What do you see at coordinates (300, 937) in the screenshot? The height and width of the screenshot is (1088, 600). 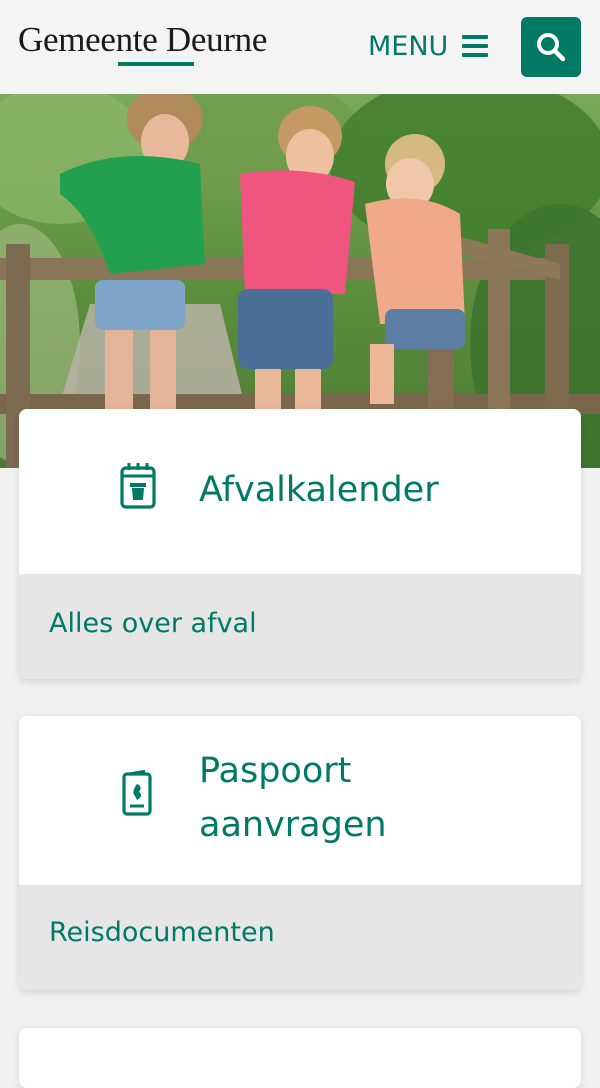 I see `card-paspoort-link: Reisdocumenten` at bounding box center [300, 937].